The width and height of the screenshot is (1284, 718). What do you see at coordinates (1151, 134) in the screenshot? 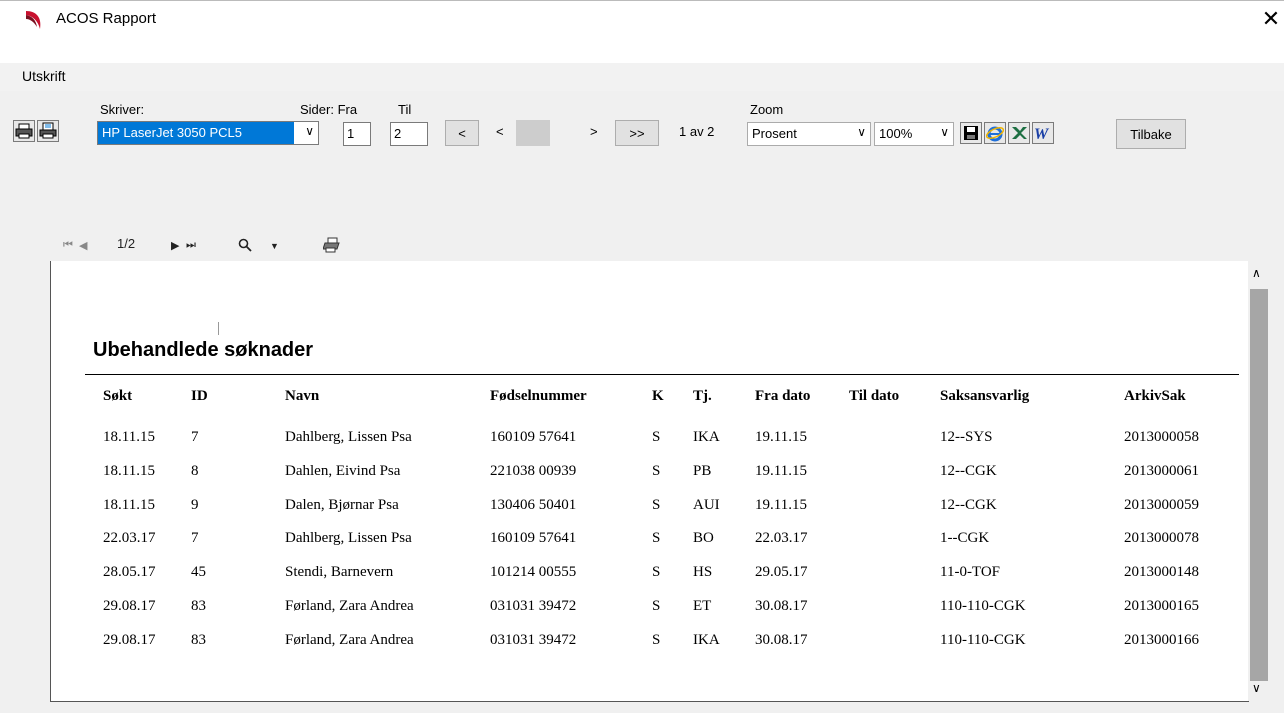
I see `back-button: Tilbake` at bounding box center [1151, 134].